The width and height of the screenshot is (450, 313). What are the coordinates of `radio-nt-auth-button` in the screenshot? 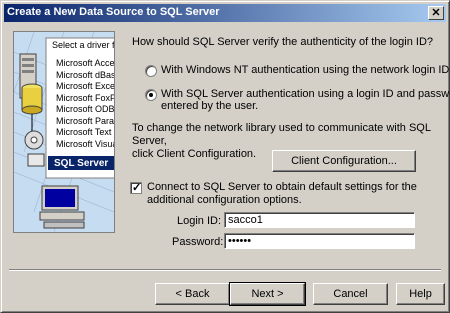 It's located at (151, 71).